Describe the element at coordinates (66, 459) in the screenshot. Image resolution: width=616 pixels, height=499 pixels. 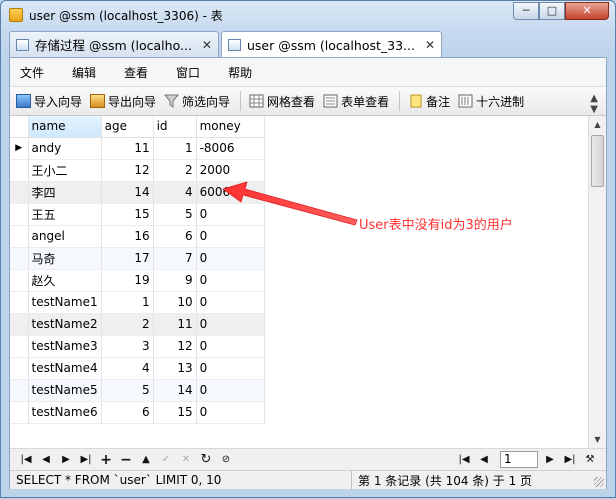
I see `next-record-icon: ▶` at that location.